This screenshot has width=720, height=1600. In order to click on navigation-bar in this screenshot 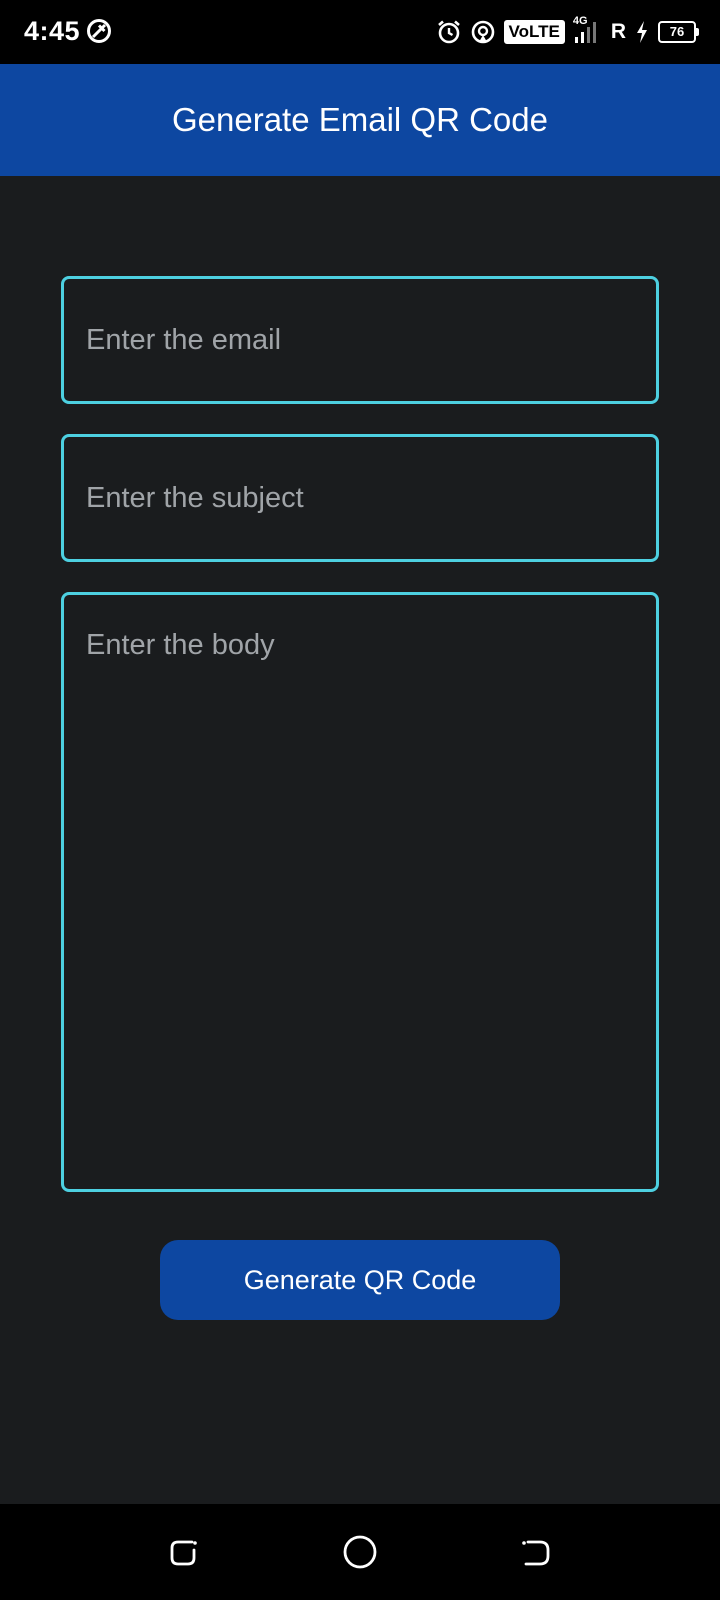, I will do `click(360, 1552)`.